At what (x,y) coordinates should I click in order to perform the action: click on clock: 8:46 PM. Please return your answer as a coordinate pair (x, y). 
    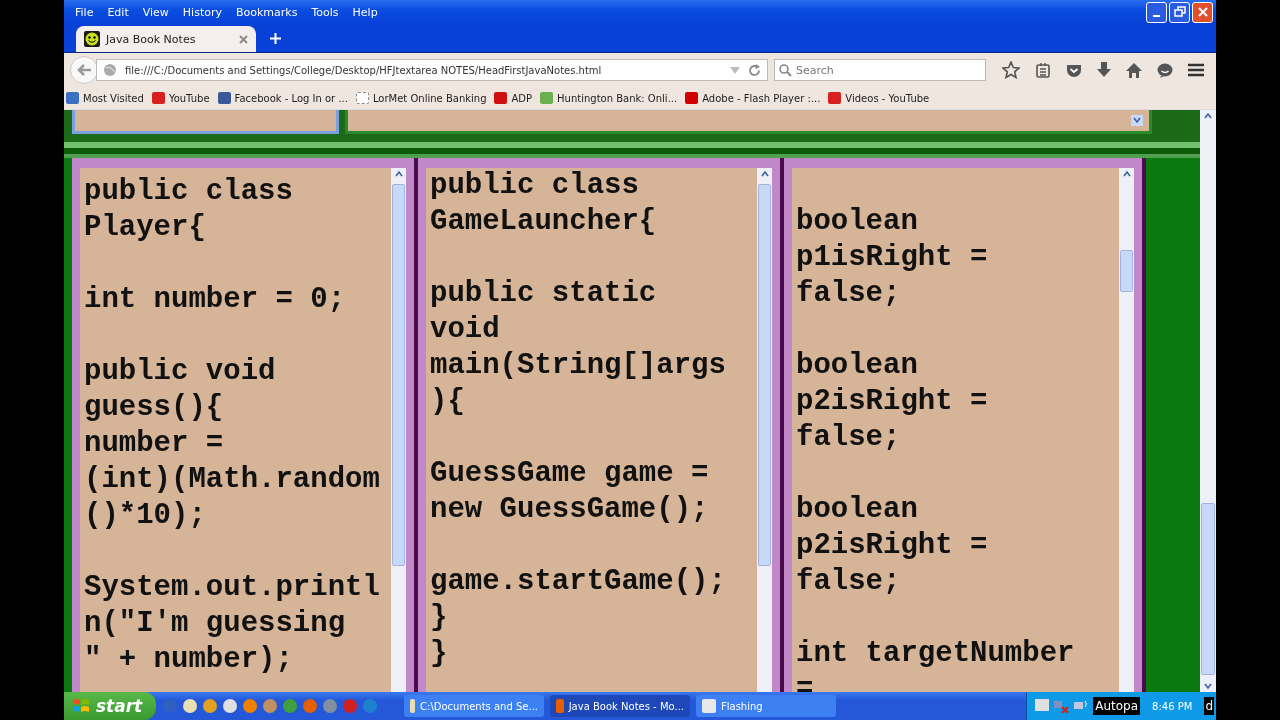
    Looking at the image, I should click on (1172, 706).